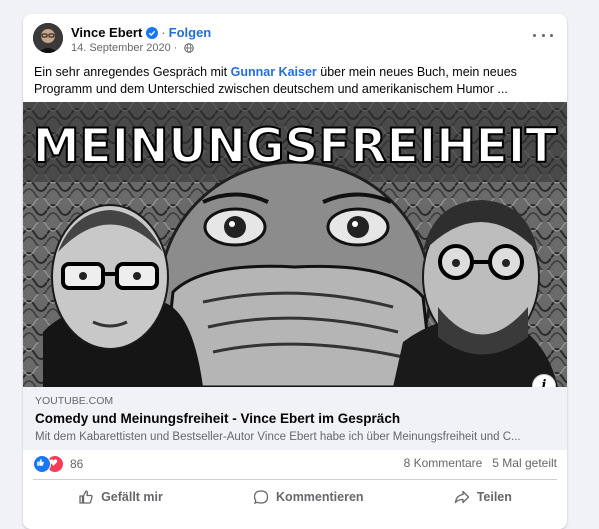 The height and width of the screenshot is (529, 599). Describe the element at coordinates (543, 35) in the screenshot. I see `more-options-icon` at that location.